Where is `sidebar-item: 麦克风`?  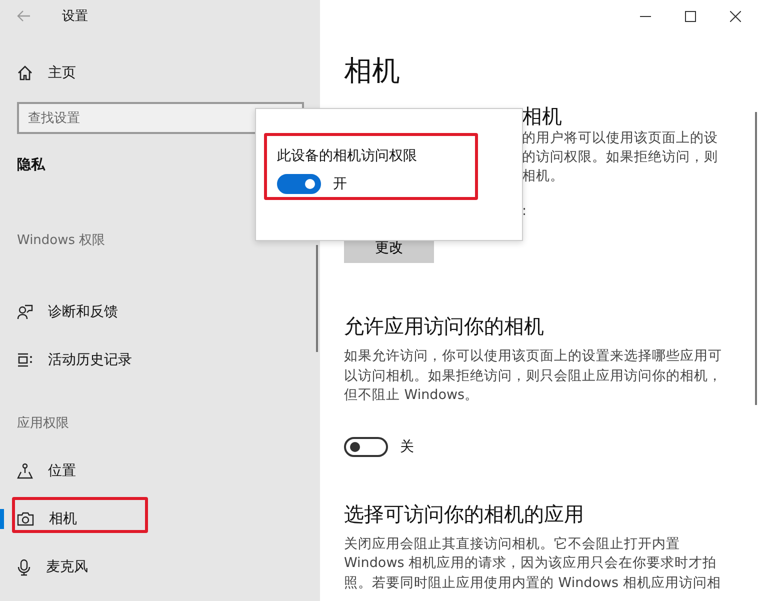
sidebar-item: 麦克风 is located at coordinates (67, 567).